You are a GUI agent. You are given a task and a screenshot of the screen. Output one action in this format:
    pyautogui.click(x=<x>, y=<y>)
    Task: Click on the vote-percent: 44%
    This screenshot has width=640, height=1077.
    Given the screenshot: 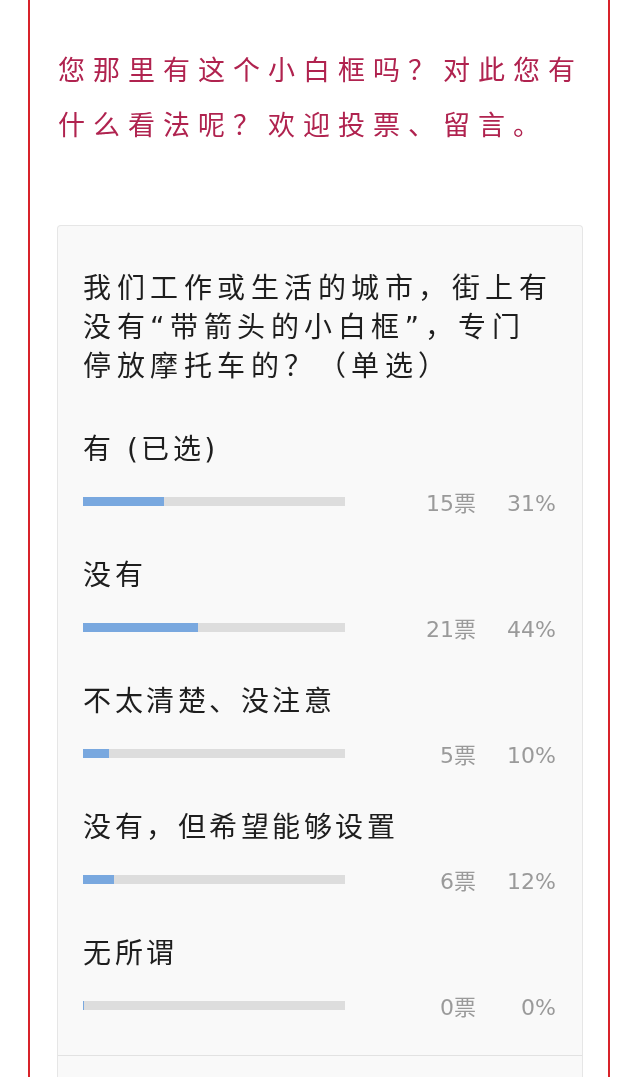 What is the action you would take?
    pyautogui.click(x=531, y=630)
    